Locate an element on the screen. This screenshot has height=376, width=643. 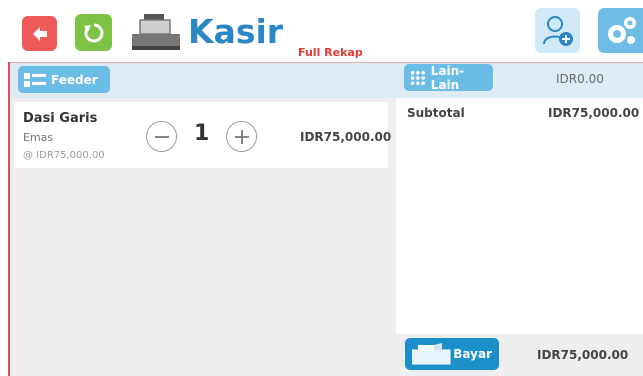
item-variant: Emas is located at coordinates (38, 137).